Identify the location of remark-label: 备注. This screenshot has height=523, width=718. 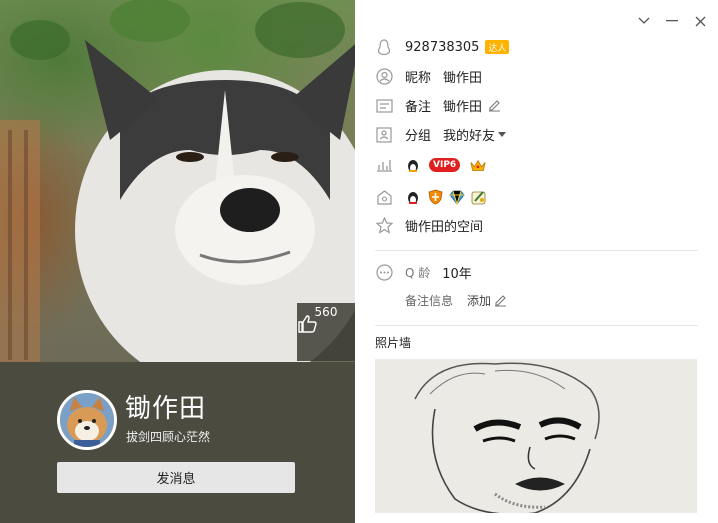
(418, 107).